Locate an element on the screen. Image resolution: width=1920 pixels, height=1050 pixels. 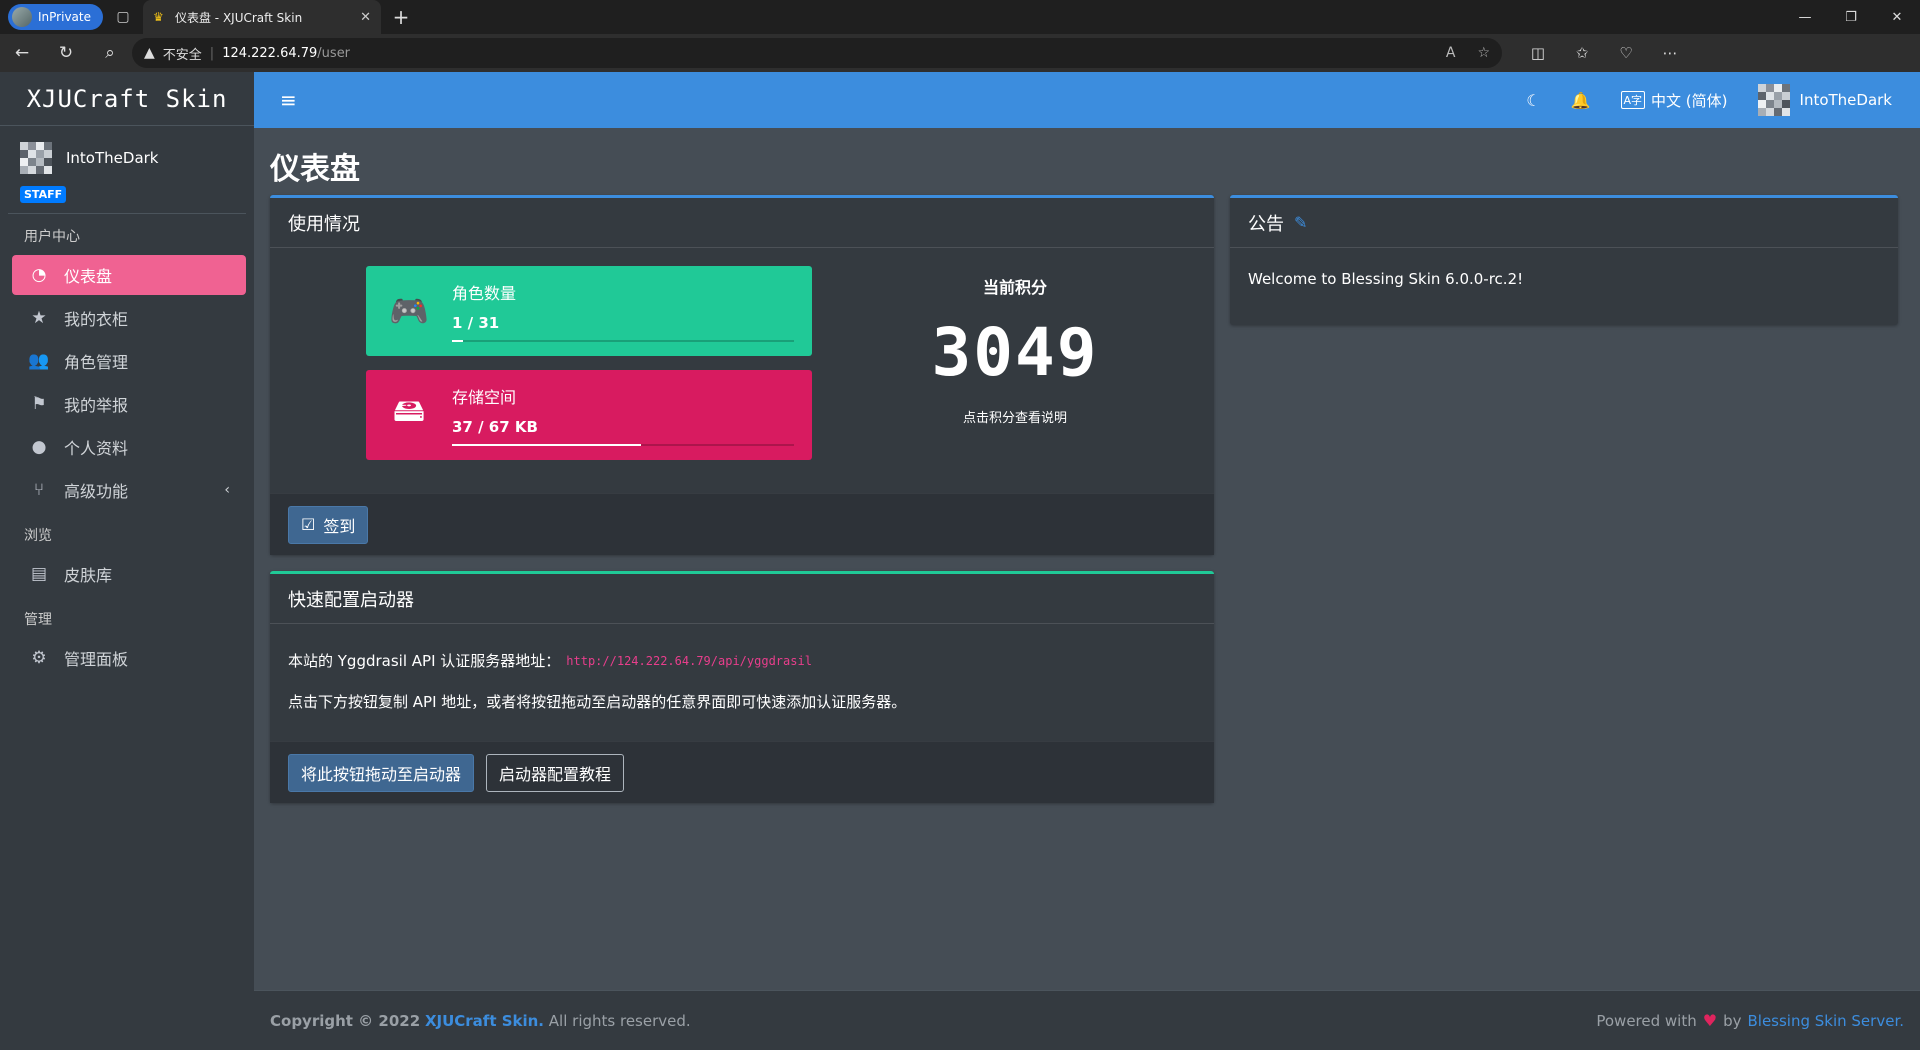
score-value: 3049 is located at coordinates (1015, 352).